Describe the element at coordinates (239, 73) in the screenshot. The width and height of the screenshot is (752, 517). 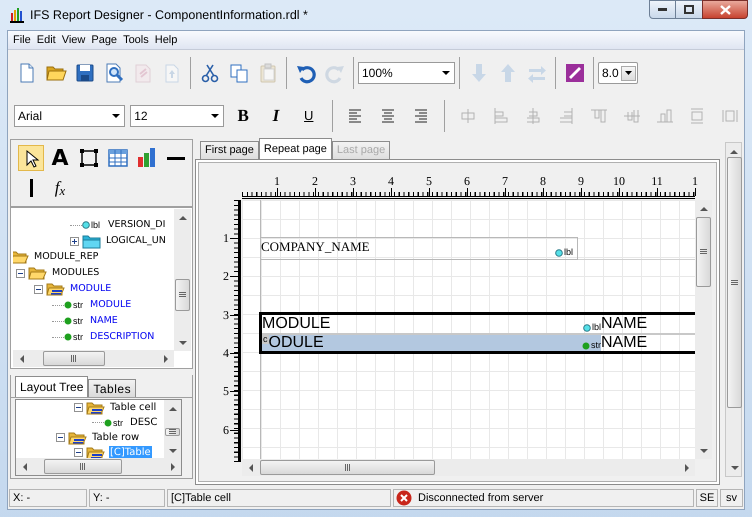
I see `copy-icon` at that location.